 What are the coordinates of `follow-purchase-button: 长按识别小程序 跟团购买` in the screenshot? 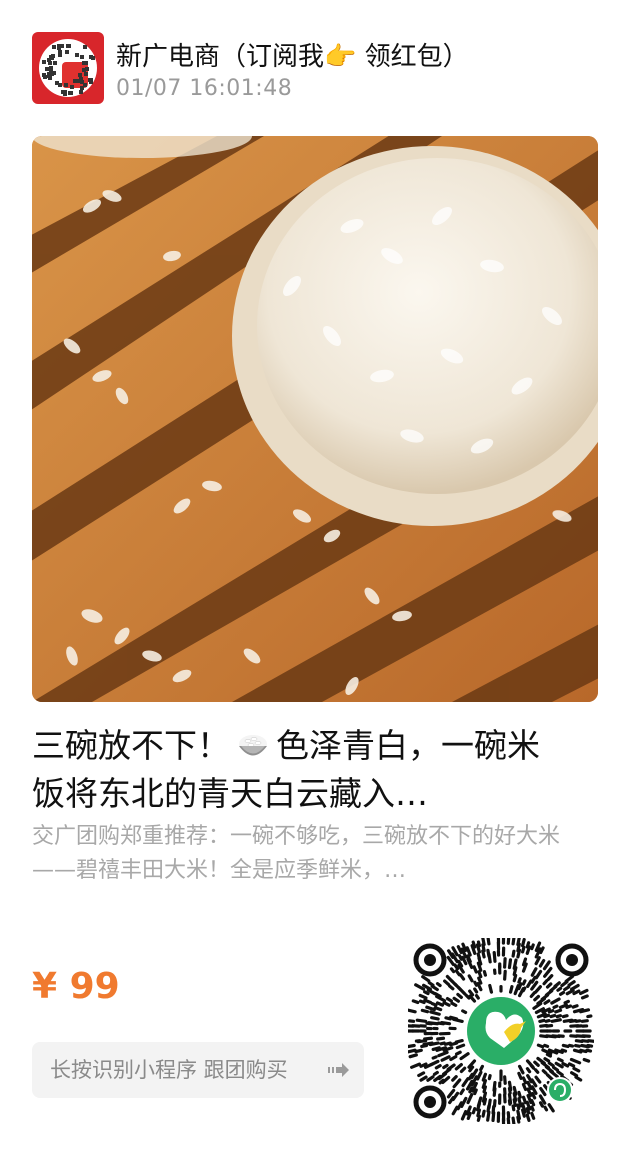 It's located at (198, 1070).